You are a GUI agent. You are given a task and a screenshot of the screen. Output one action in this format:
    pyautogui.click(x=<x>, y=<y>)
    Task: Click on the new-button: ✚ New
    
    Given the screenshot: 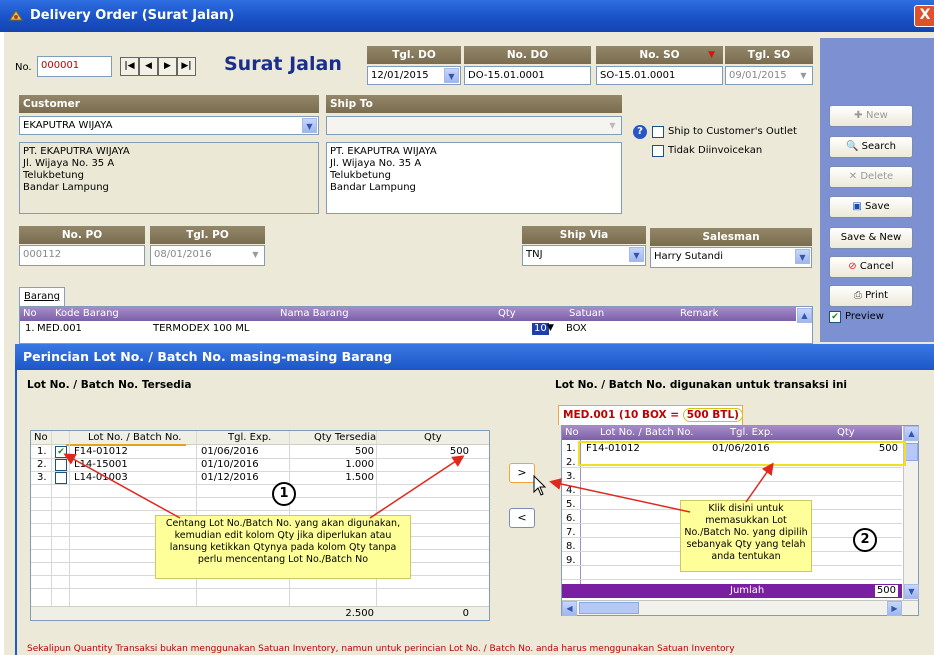 What is the action you would take?
    pyautogui.click(x=871, y=116)
    